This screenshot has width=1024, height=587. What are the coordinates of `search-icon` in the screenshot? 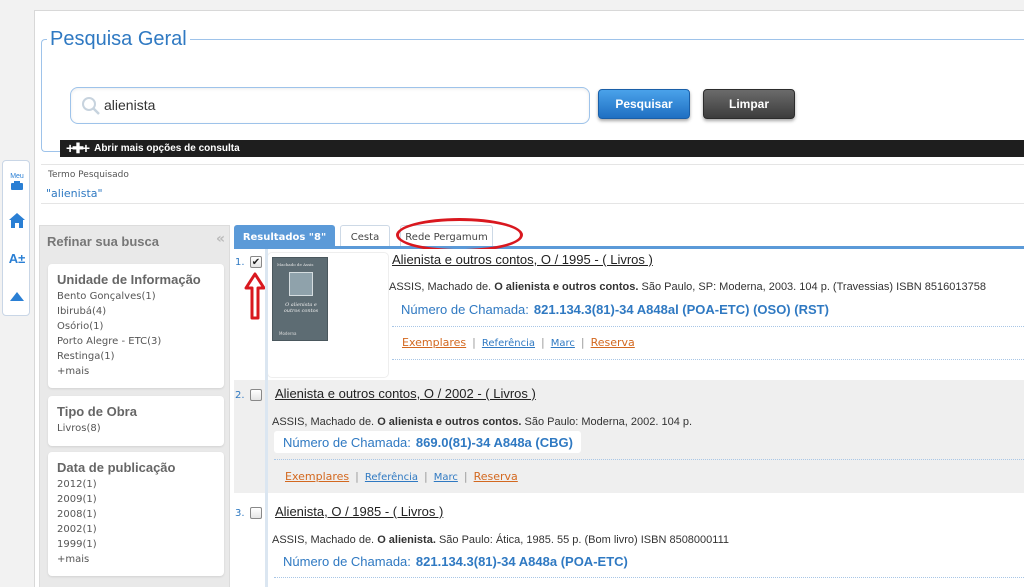 It's located at (91, 106).